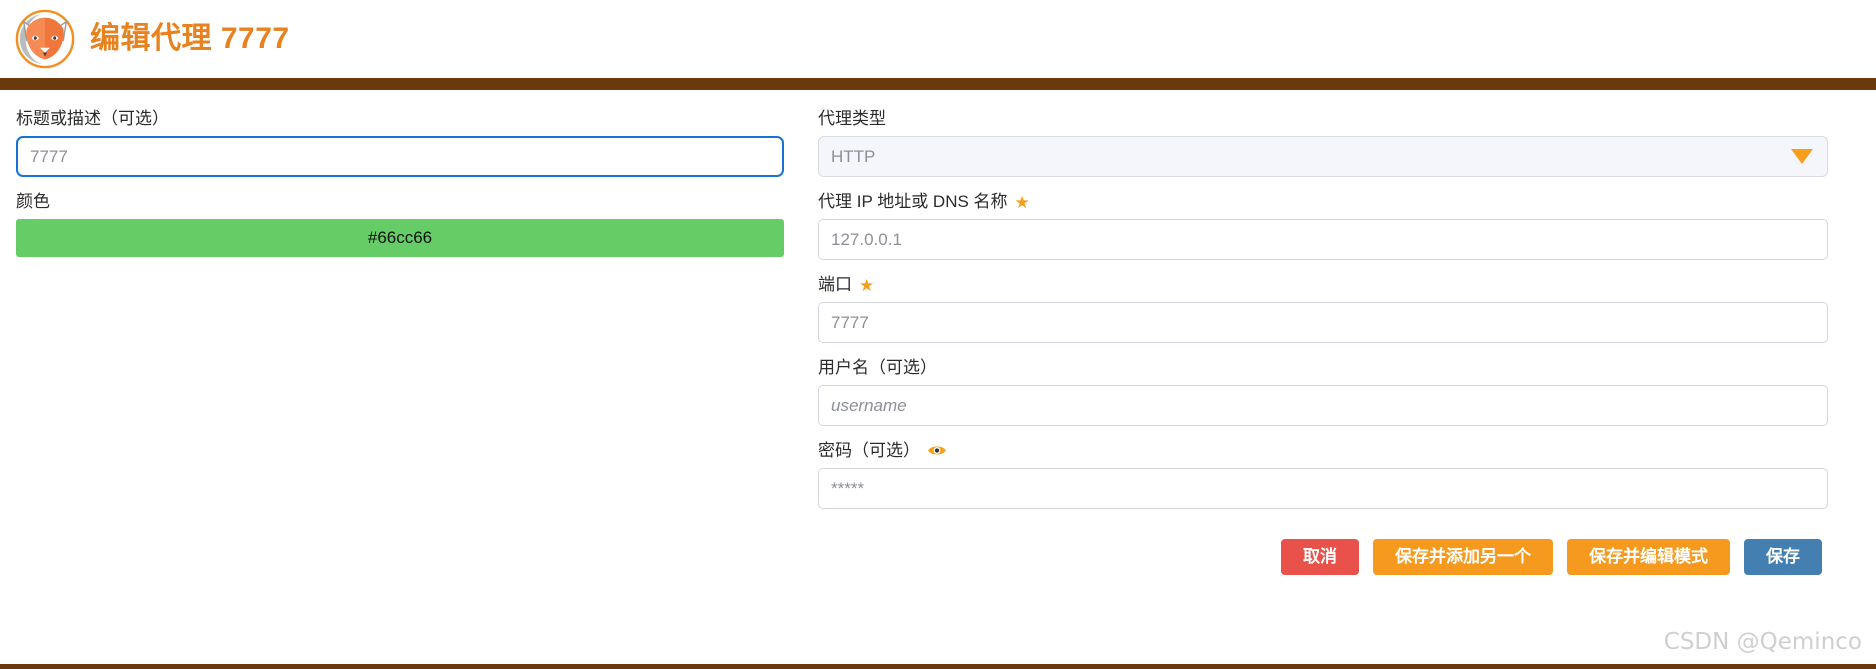  I want to click on color-swatch-button: #66cc66, so click(400, 238).